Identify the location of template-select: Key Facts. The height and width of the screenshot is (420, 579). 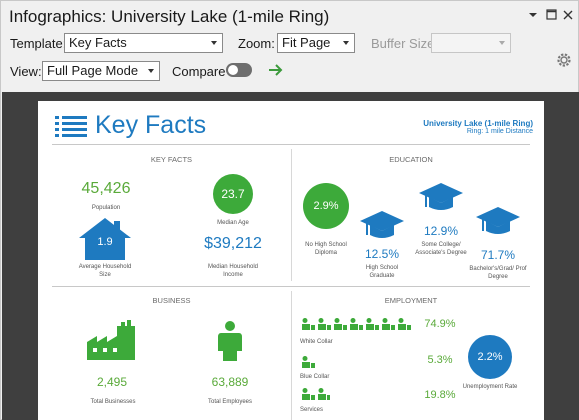
(143, 43).